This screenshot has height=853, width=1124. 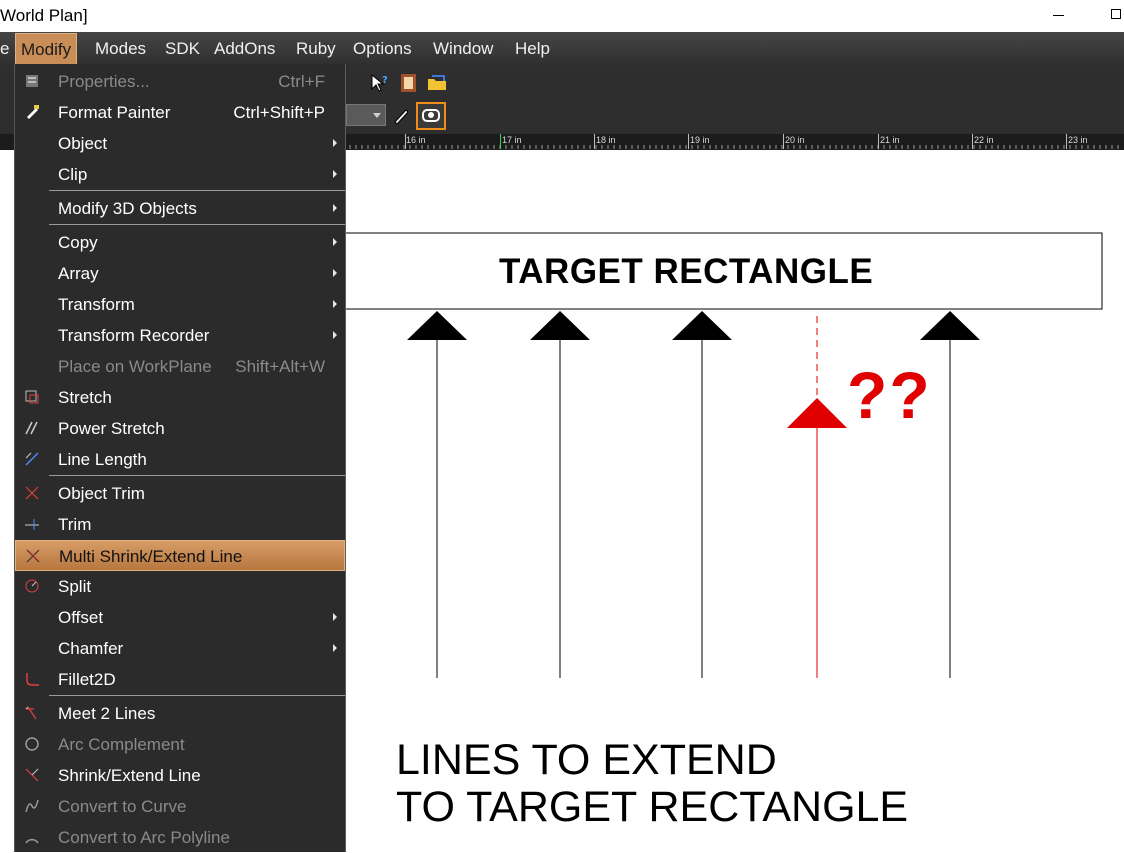 What do you see at coordinates (180, 112) in the screenshot?
I see `menu-item-format-painter: Format Painter Ctrl+Shift+P` at bounding box center [180, 112].